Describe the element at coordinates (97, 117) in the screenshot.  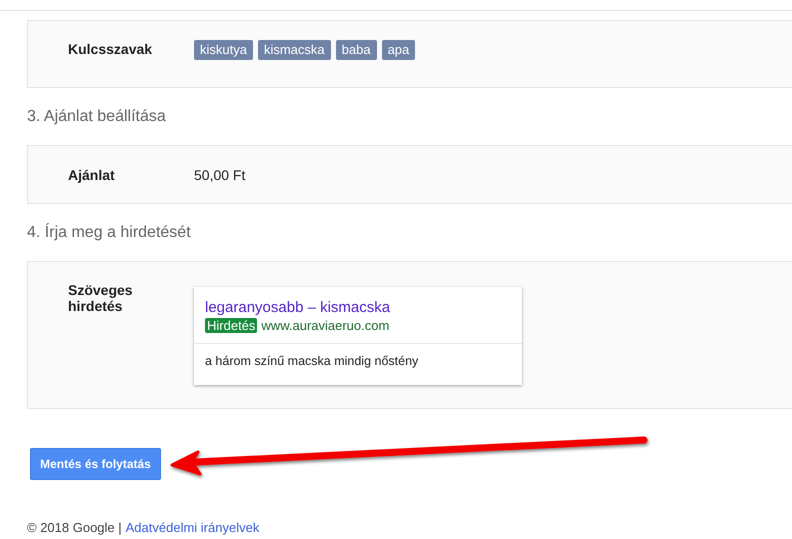
I see `section-heading: 3. Ajánlat beállítása` at that location.